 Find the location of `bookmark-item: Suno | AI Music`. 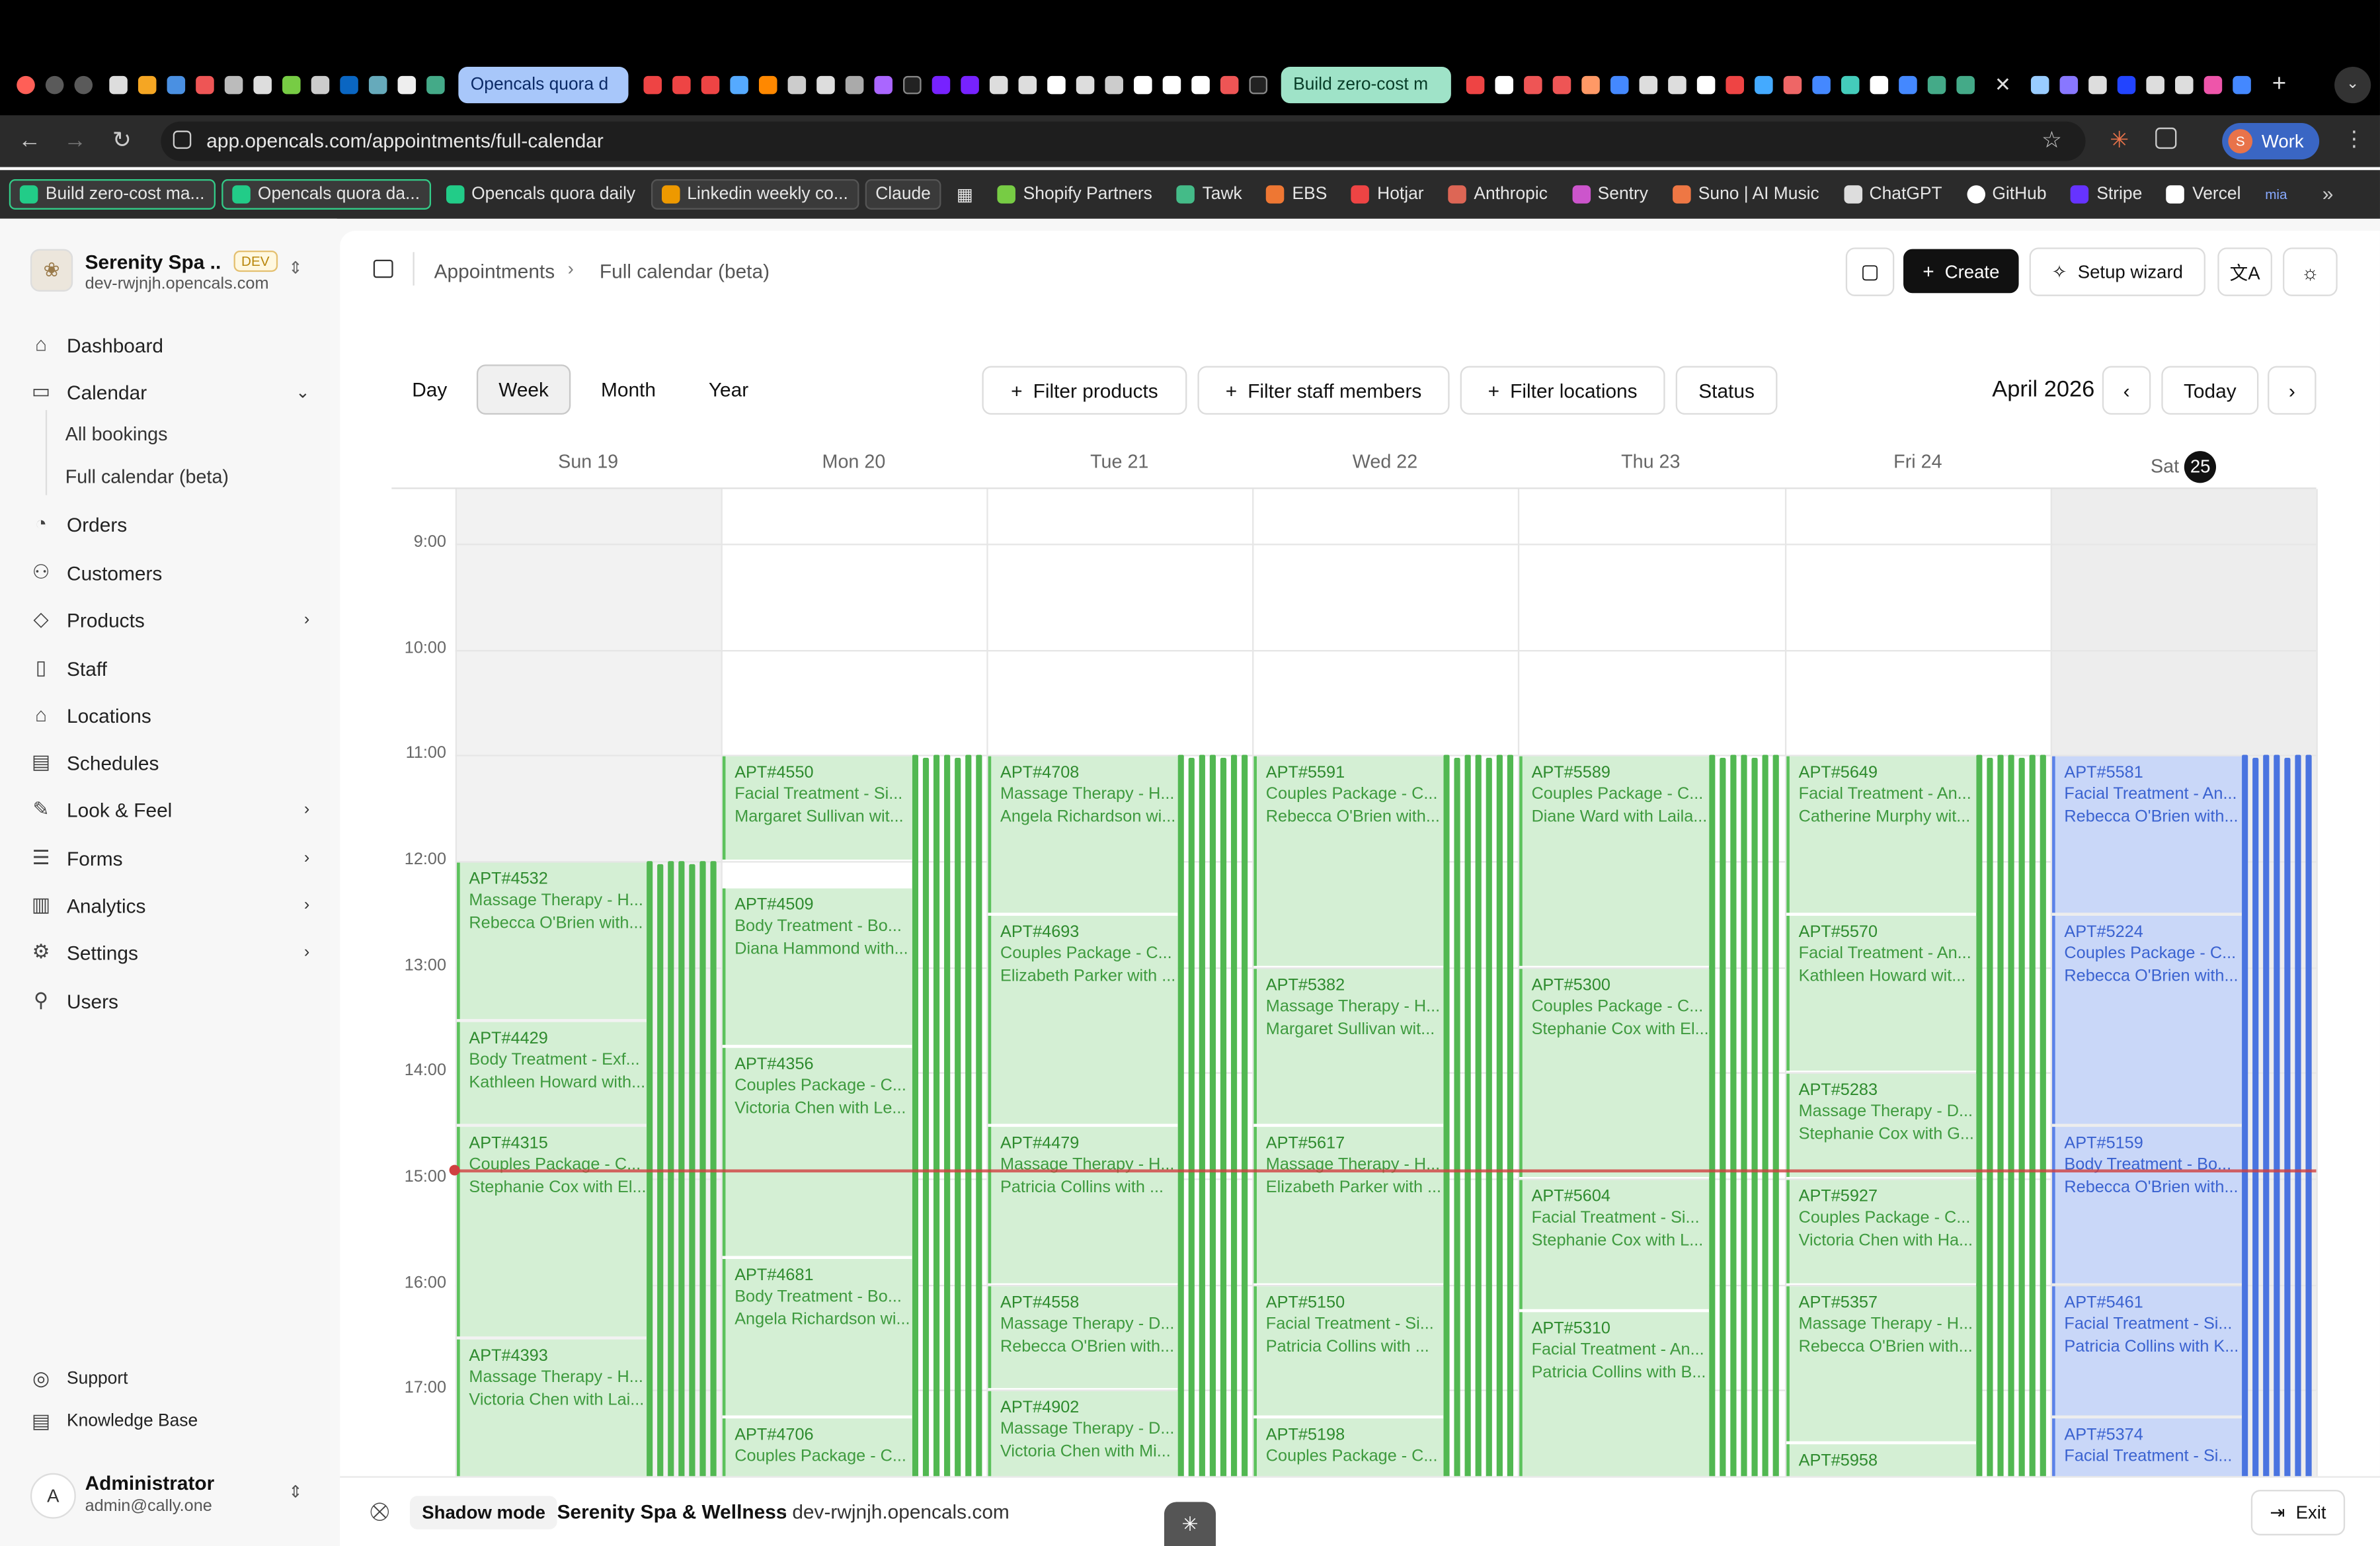

bookmark-item: Suno | AI Music is located at coordinates (1746, 194).